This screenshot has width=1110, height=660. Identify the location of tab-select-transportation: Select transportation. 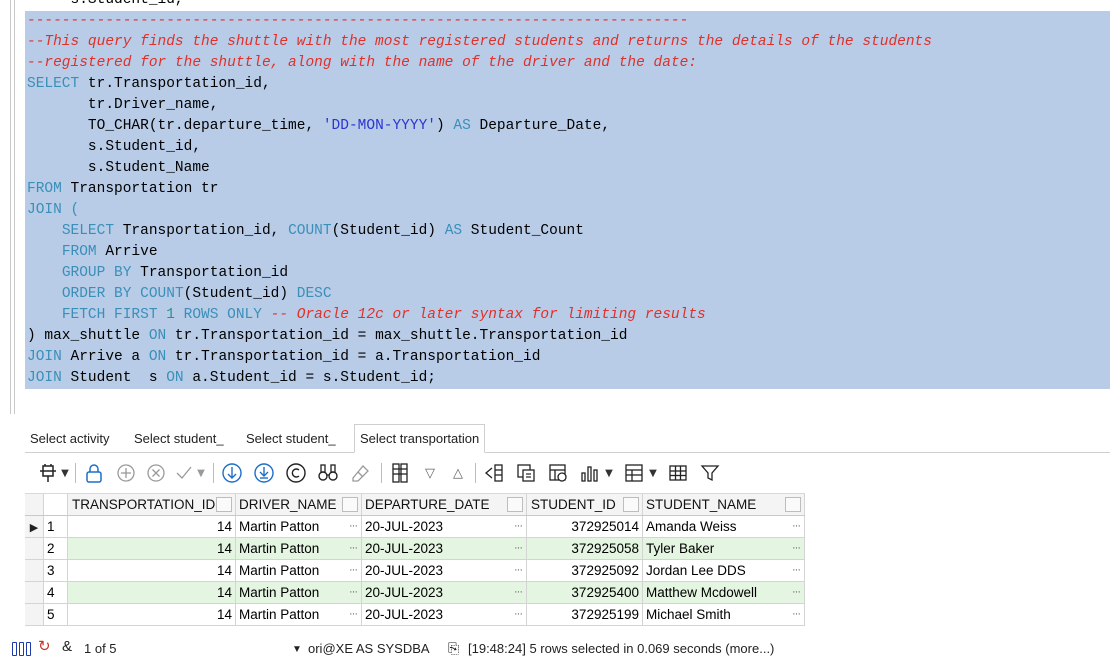
(420, 438).